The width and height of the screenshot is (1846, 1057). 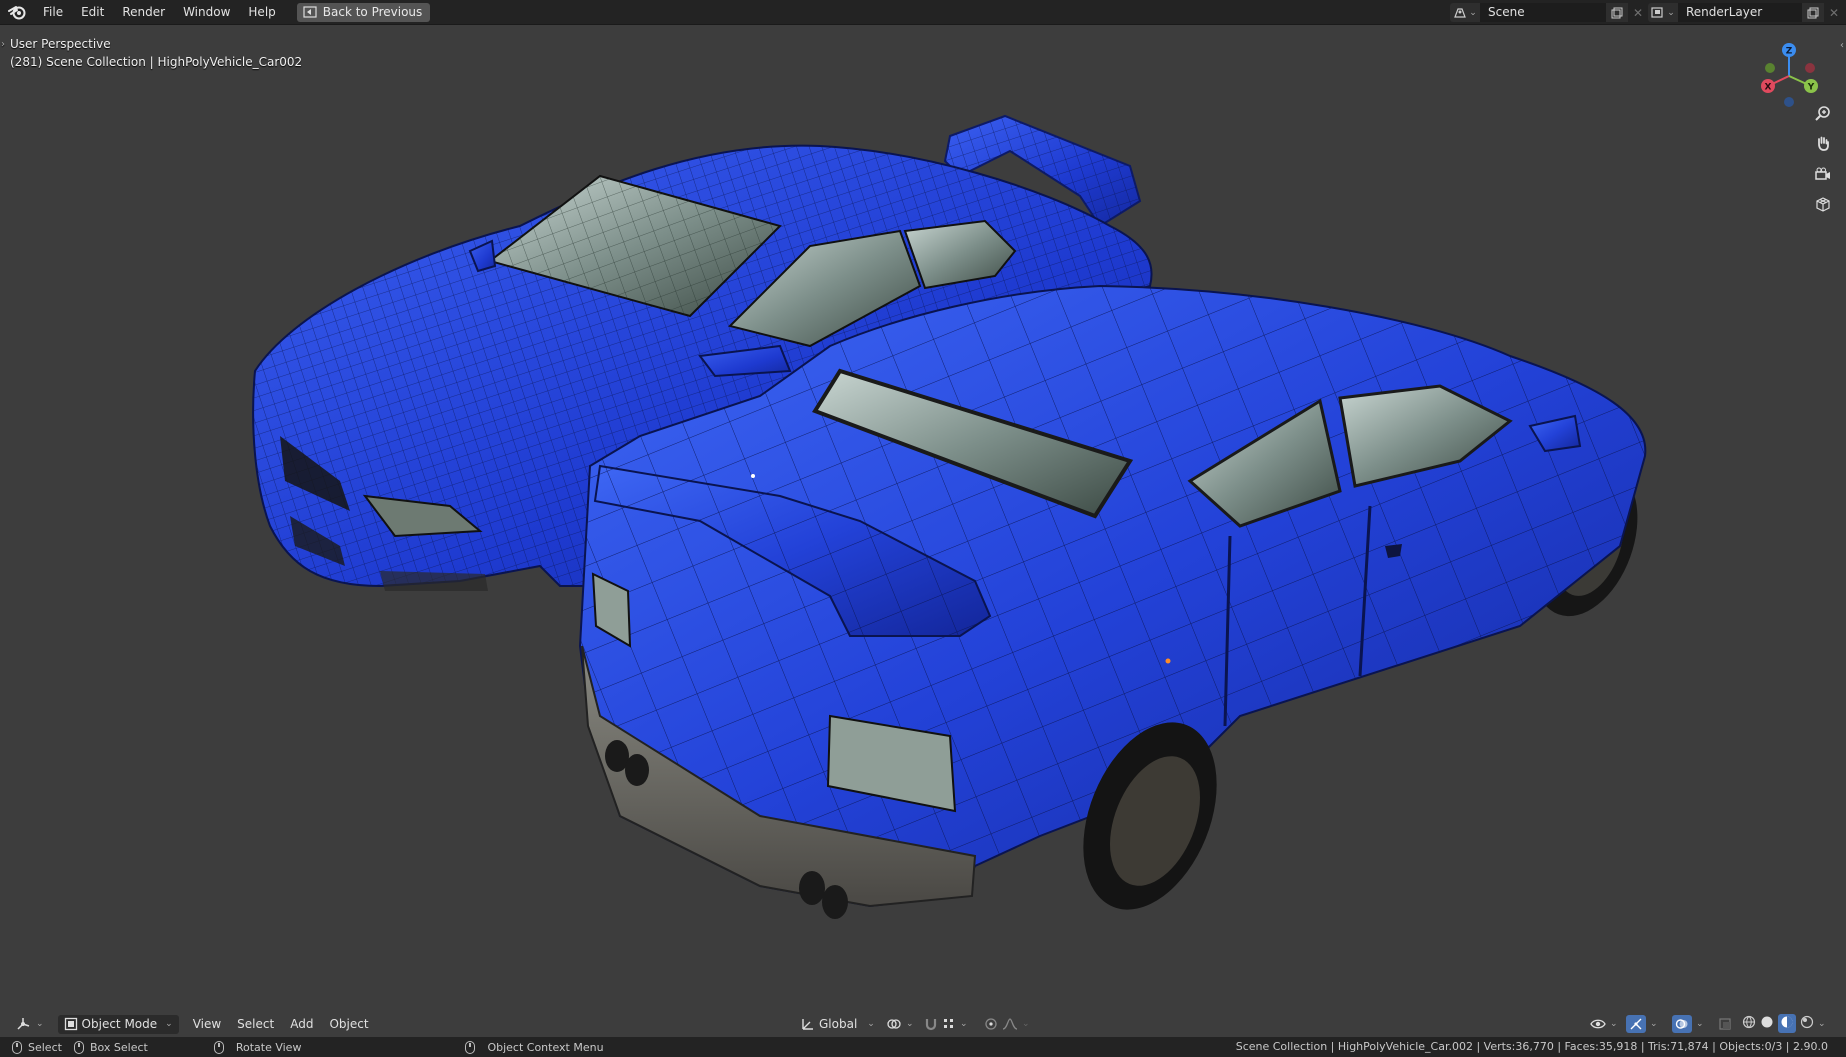 I want to click on gizmo-toggle: ⌄, so click(x=1642, y=1024).